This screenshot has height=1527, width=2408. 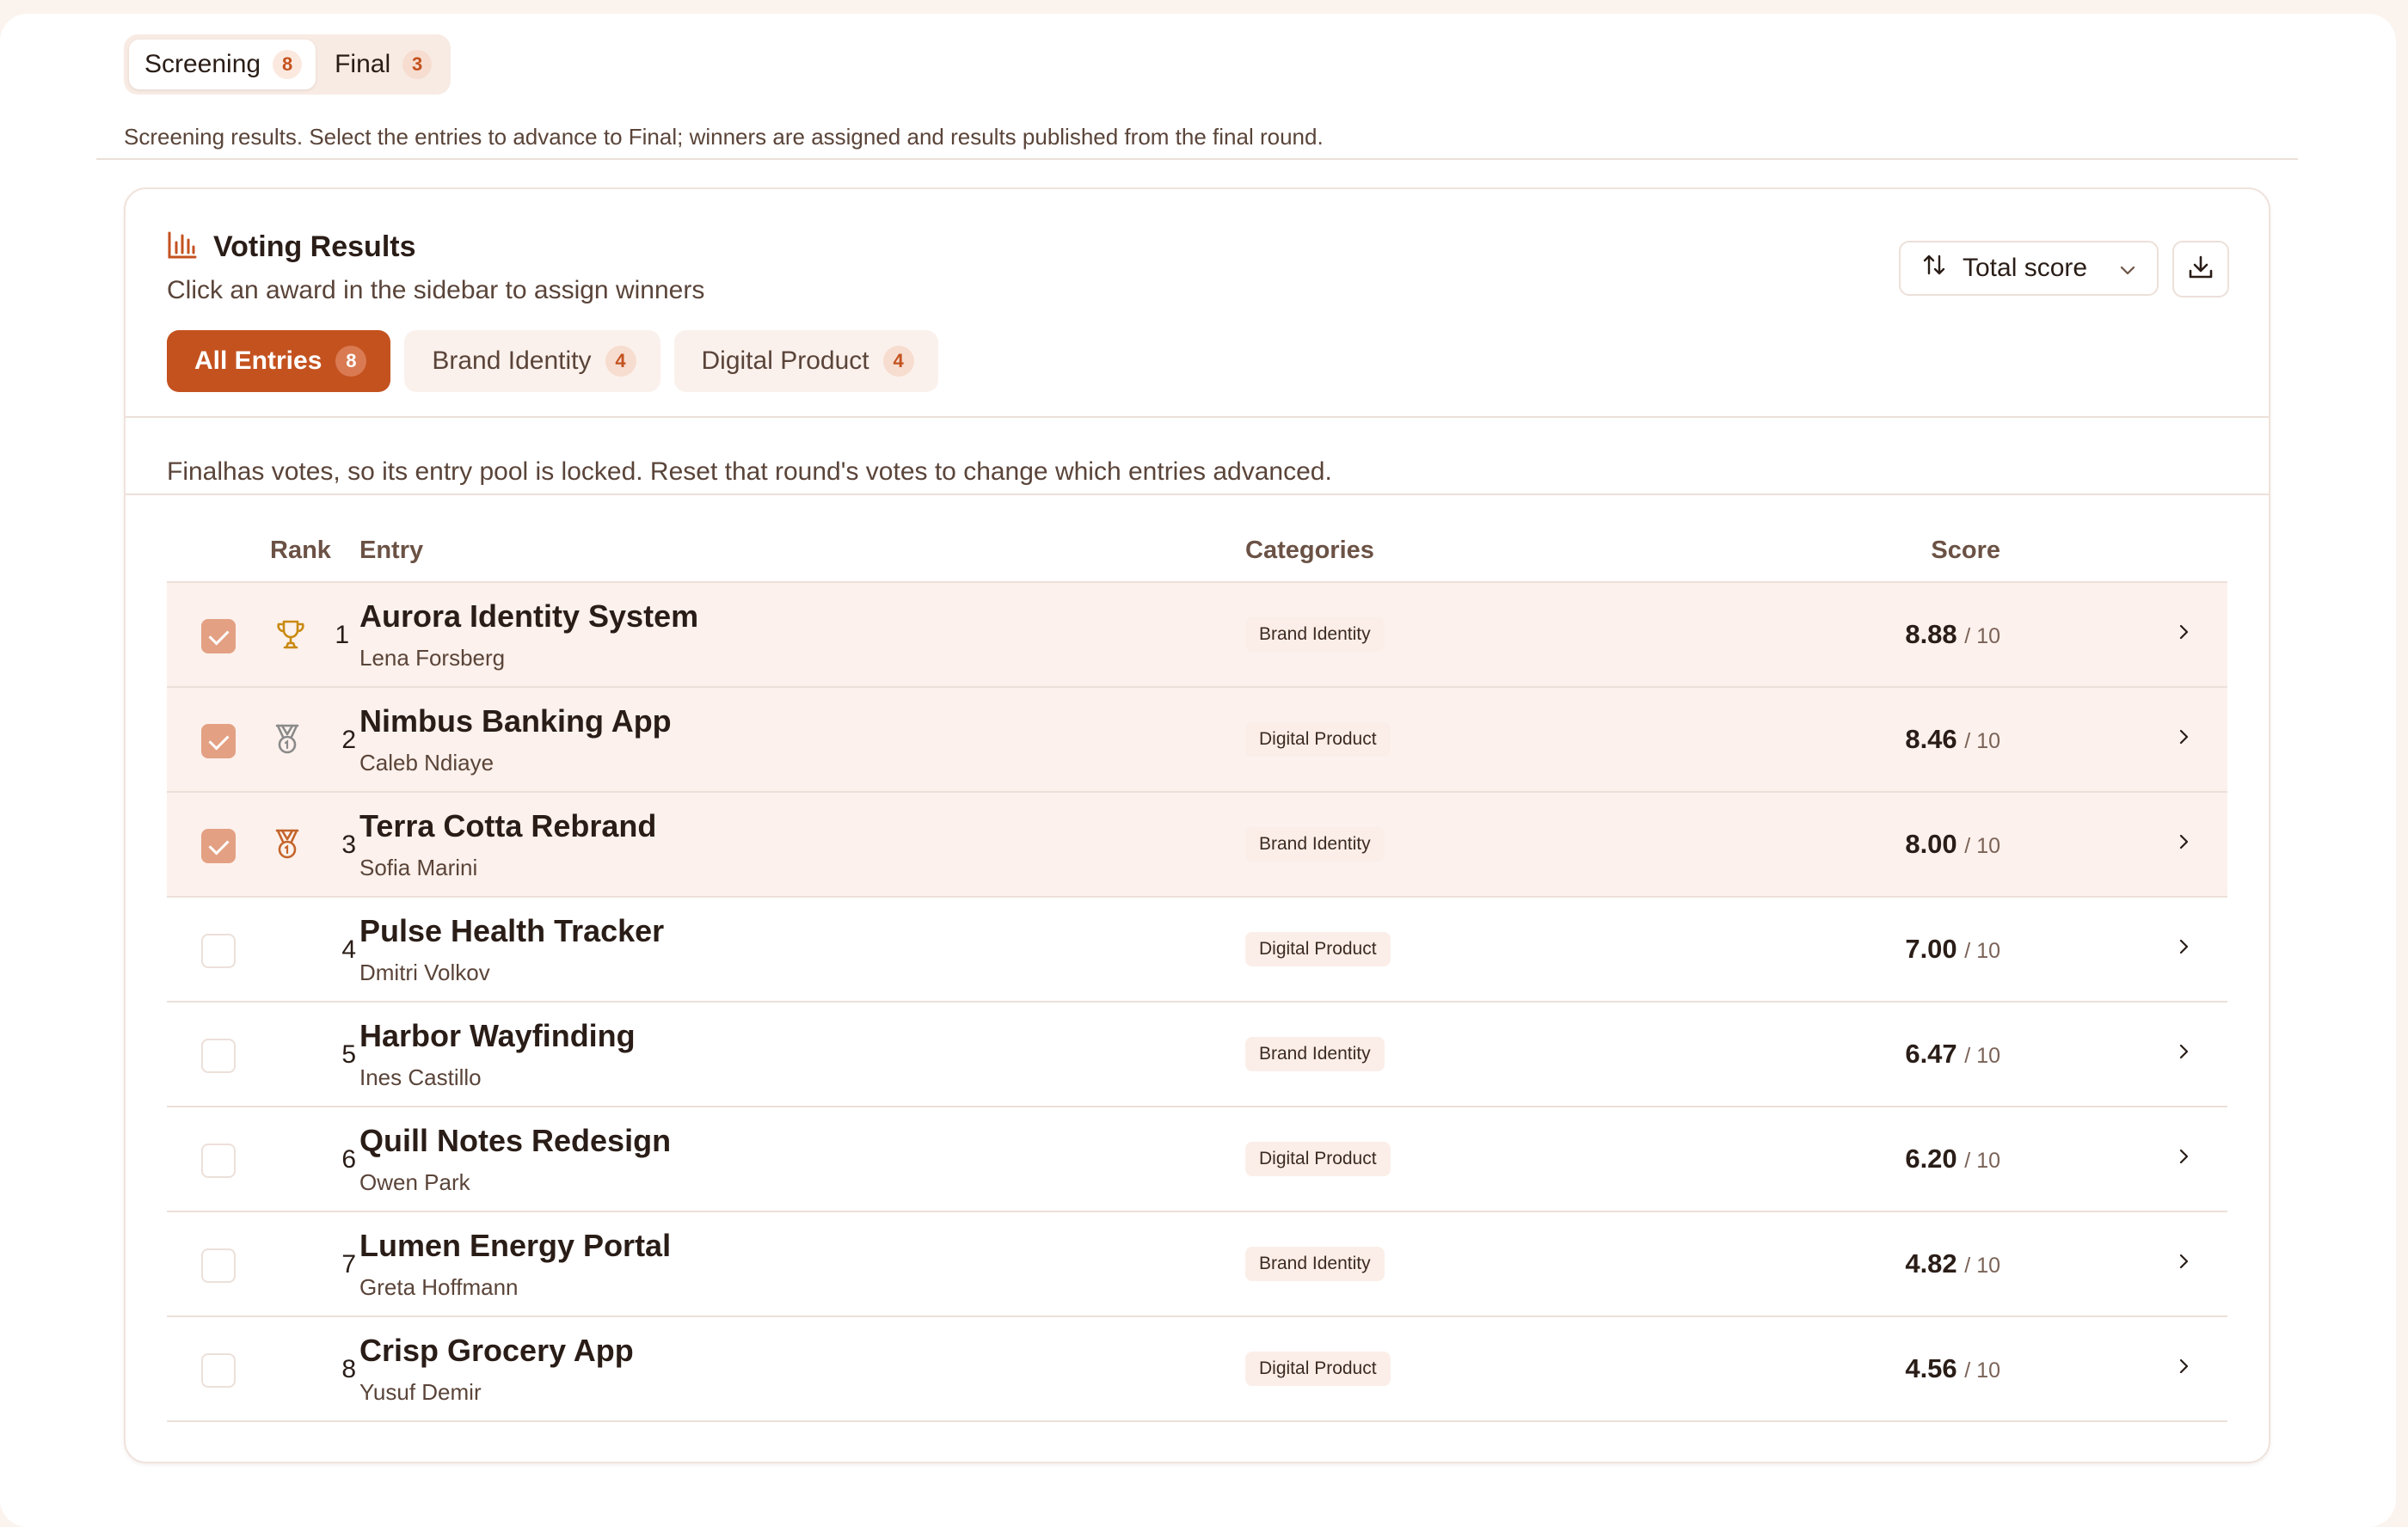 I want to click on trophy-icon, so click(x=291, y=636).